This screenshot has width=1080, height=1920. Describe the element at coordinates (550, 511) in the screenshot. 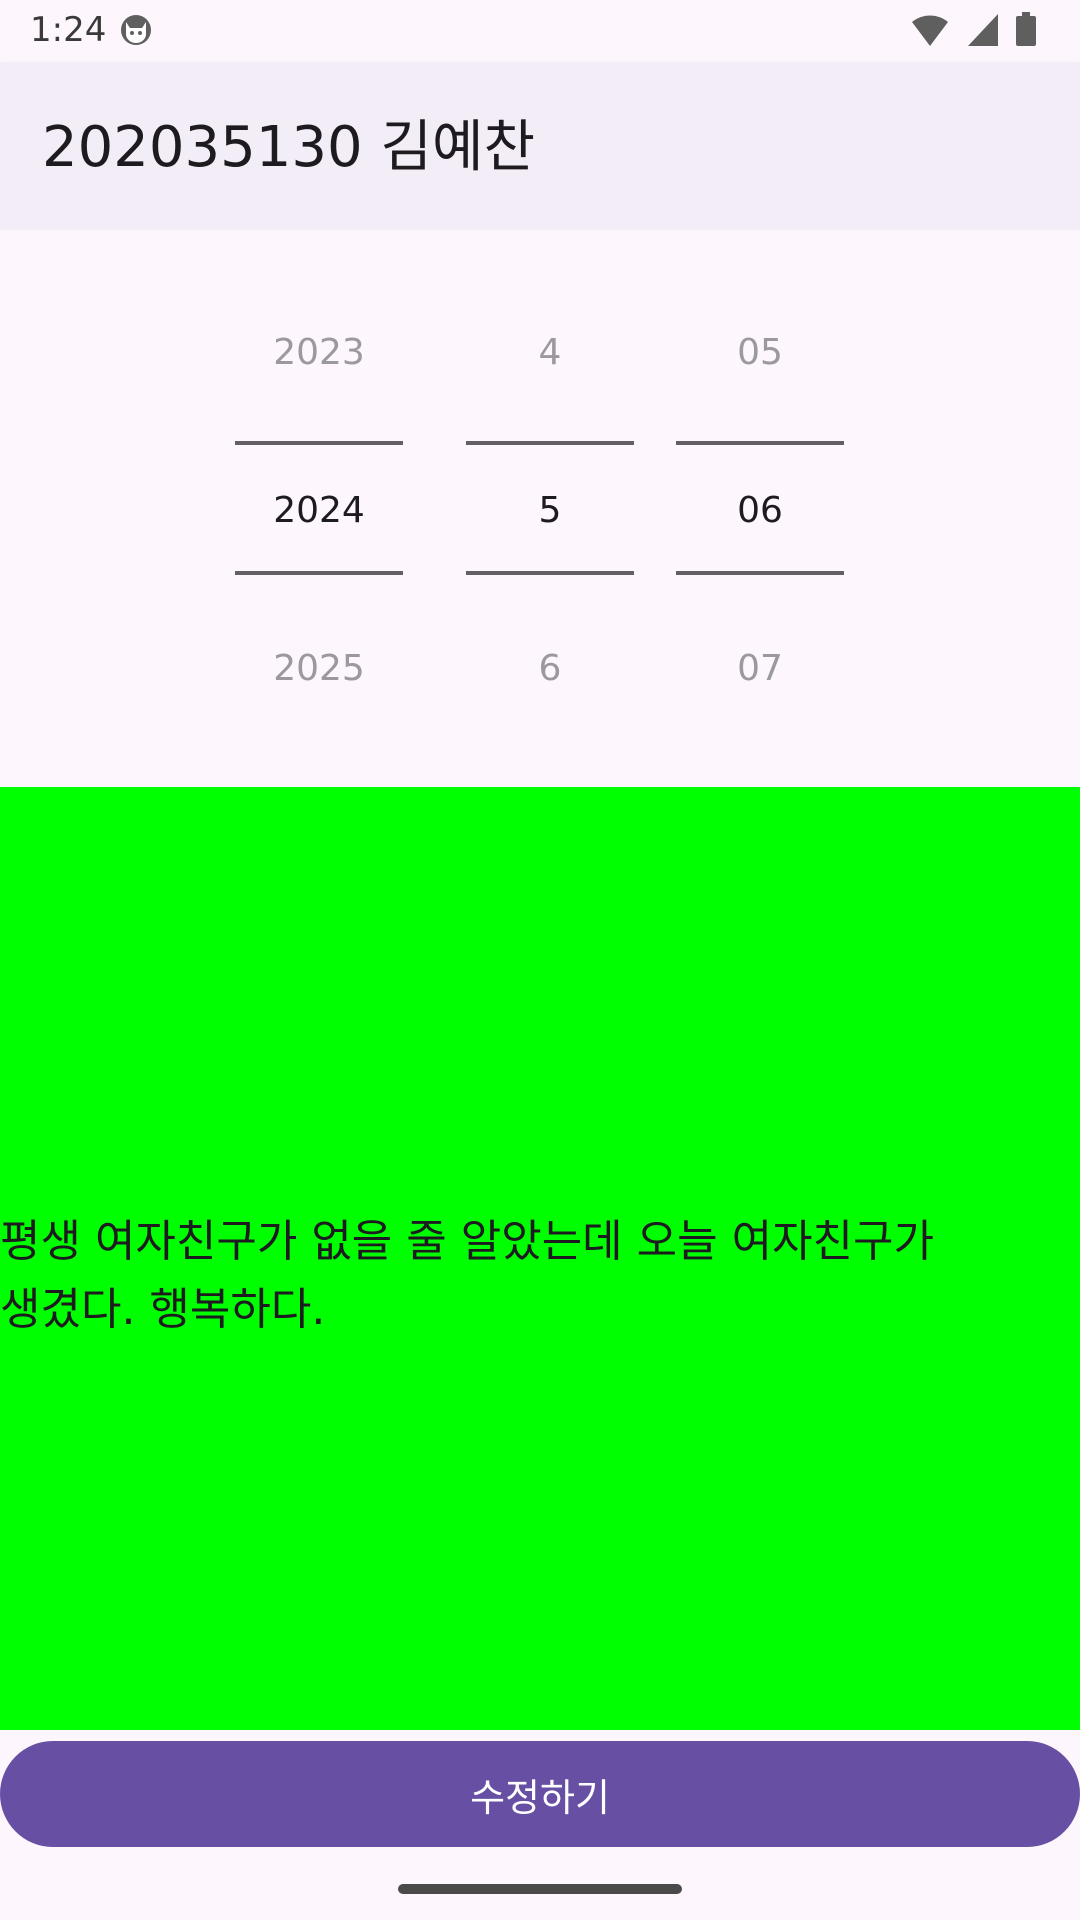

I see `month-selected: 5` at that location.